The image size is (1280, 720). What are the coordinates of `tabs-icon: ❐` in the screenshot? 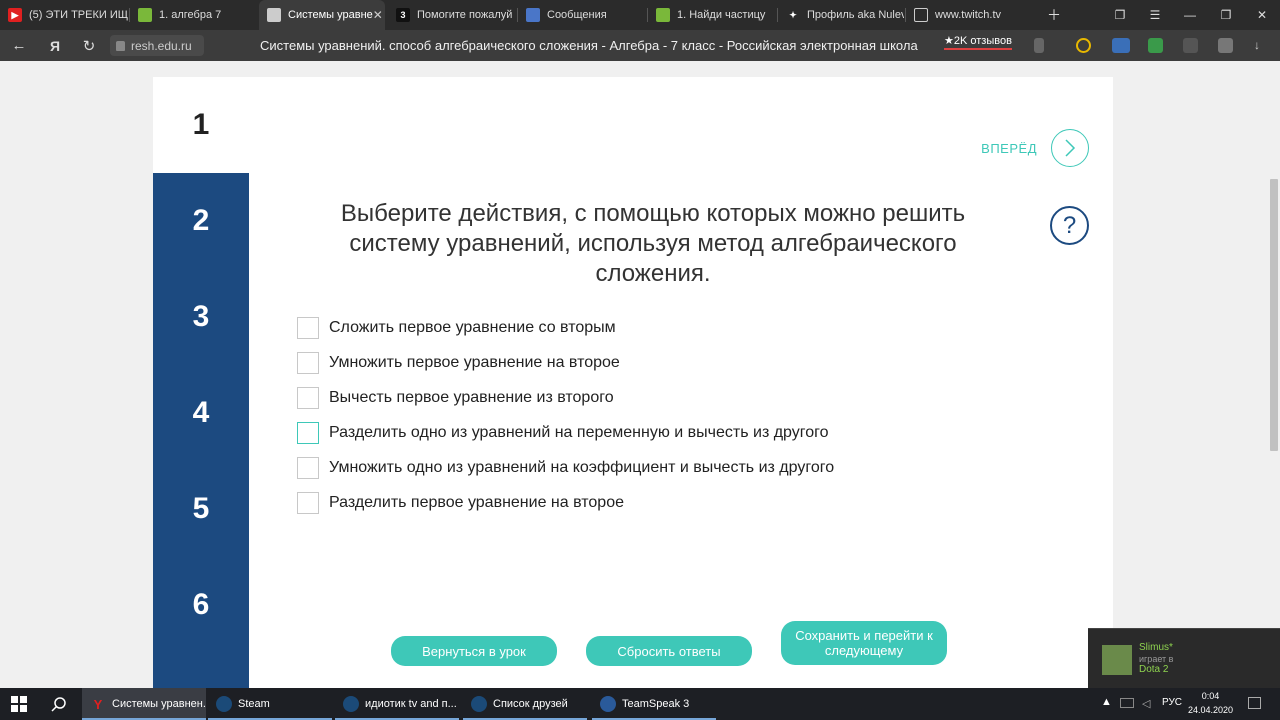 It's located at (1120, 15).